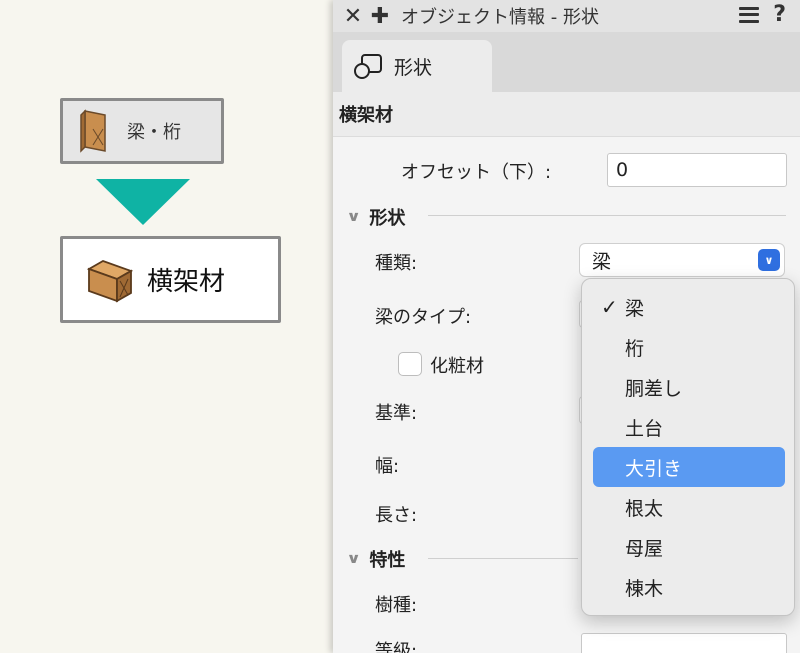 The width and height of the screenshot is (800, 653). I want to click on menu-item-joist: 根太, so click(689, 507).